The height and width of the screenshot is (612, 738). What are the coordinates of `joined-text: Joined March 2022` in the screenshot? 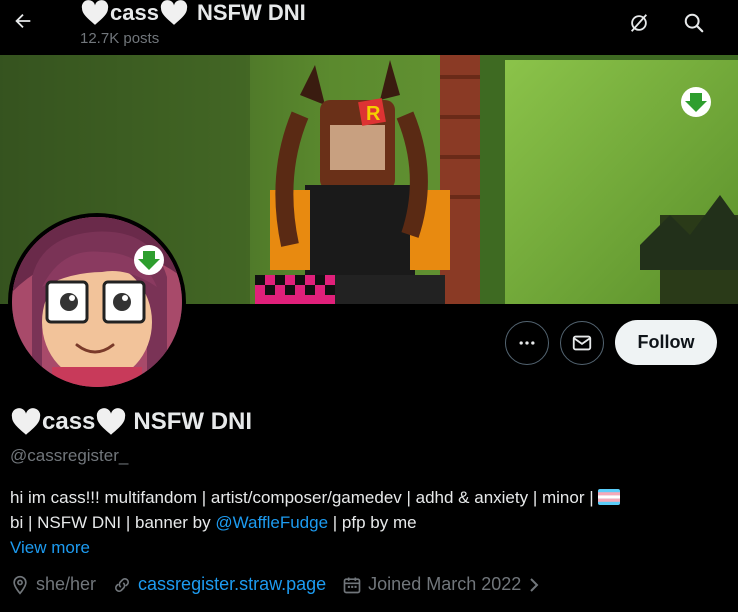 It's located at (445, 584).